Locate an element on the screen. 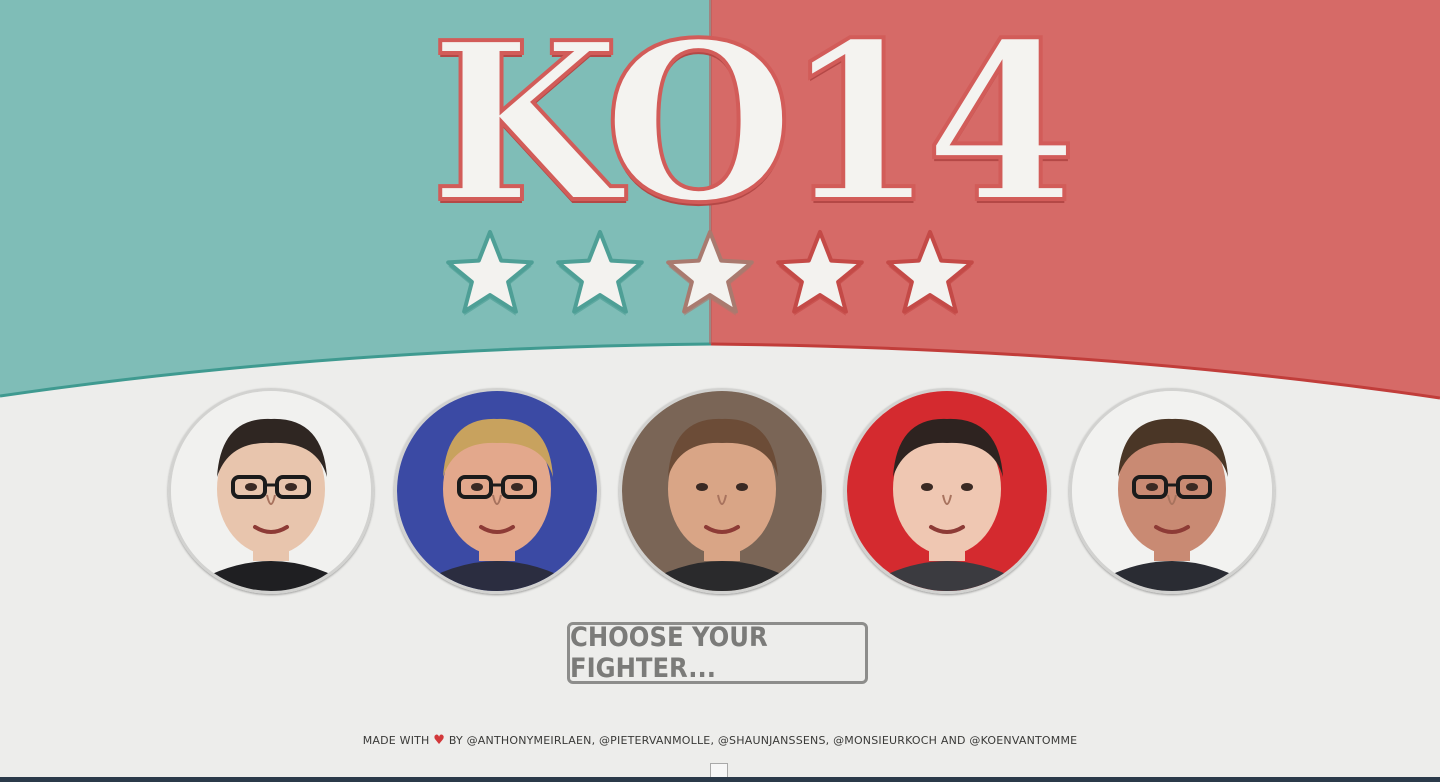 The width and height of the screenshot is (1440, 782). heart-icon: ♥ is located at coordinates (439, 740).